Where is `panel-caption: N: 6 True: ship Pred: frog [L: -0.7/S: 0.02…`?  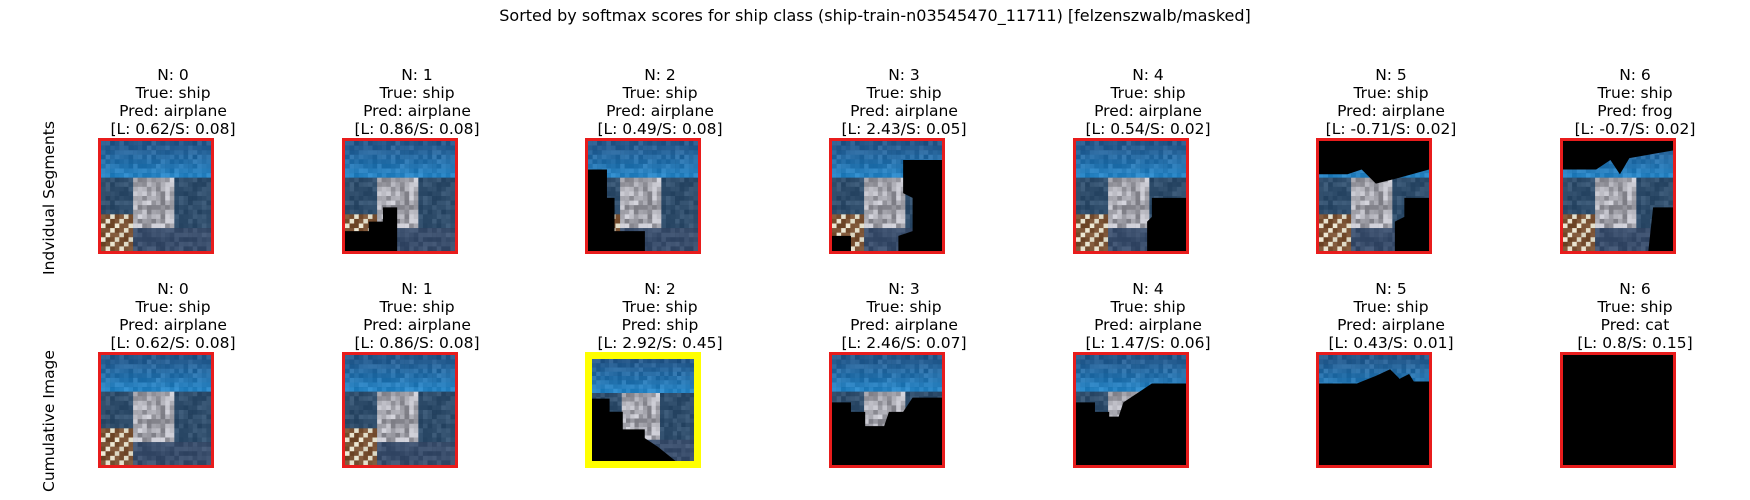
panel-caption: N: 6 True: ship Pred: frog [L: -0.7/S: 0.02… is located at coordinates (1635, 102).